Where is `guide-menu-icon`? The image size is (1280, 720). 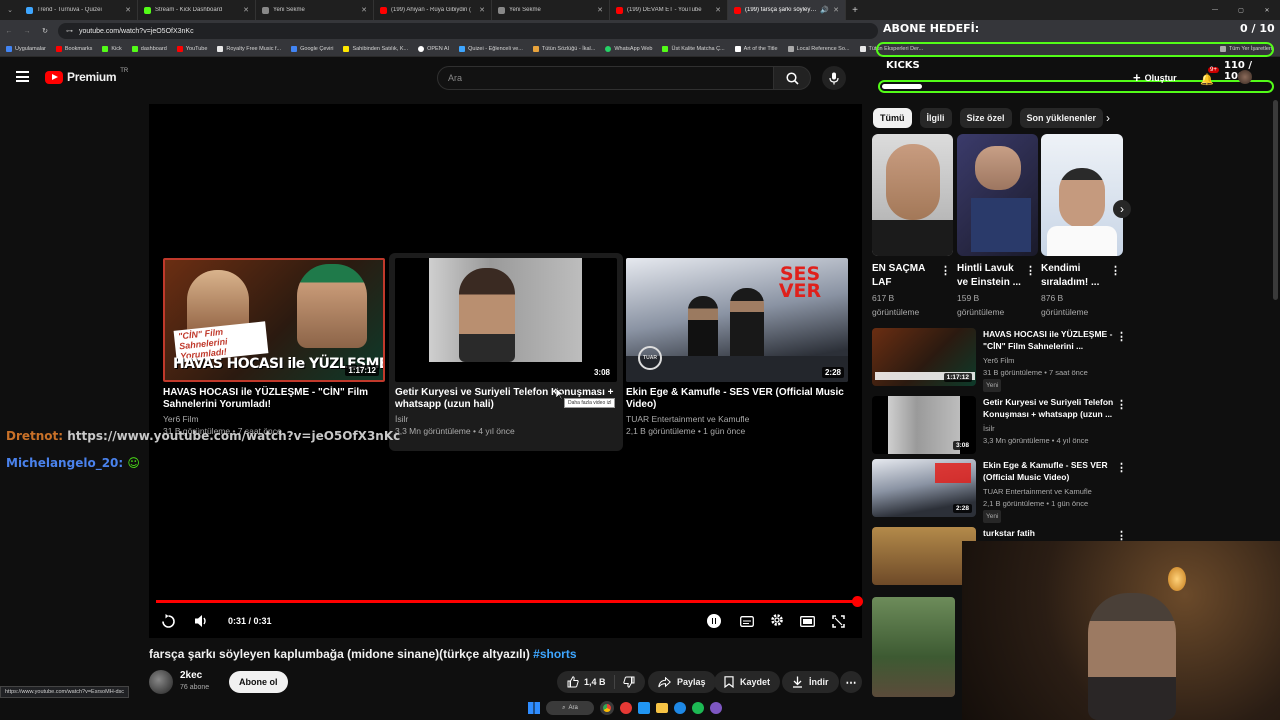
guide-menu-icon is located at coordinates (22, 76).